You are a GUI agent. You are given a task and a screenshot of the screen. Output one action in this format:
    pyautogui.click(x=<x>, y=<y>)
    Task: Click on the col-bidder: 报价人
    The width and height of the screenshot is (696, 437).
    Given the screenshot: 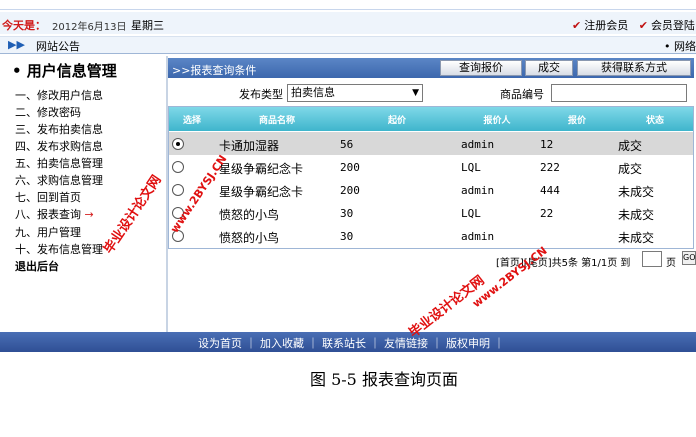 What is the action you would take?
    pyautogui.click(x=497, y=121)
    